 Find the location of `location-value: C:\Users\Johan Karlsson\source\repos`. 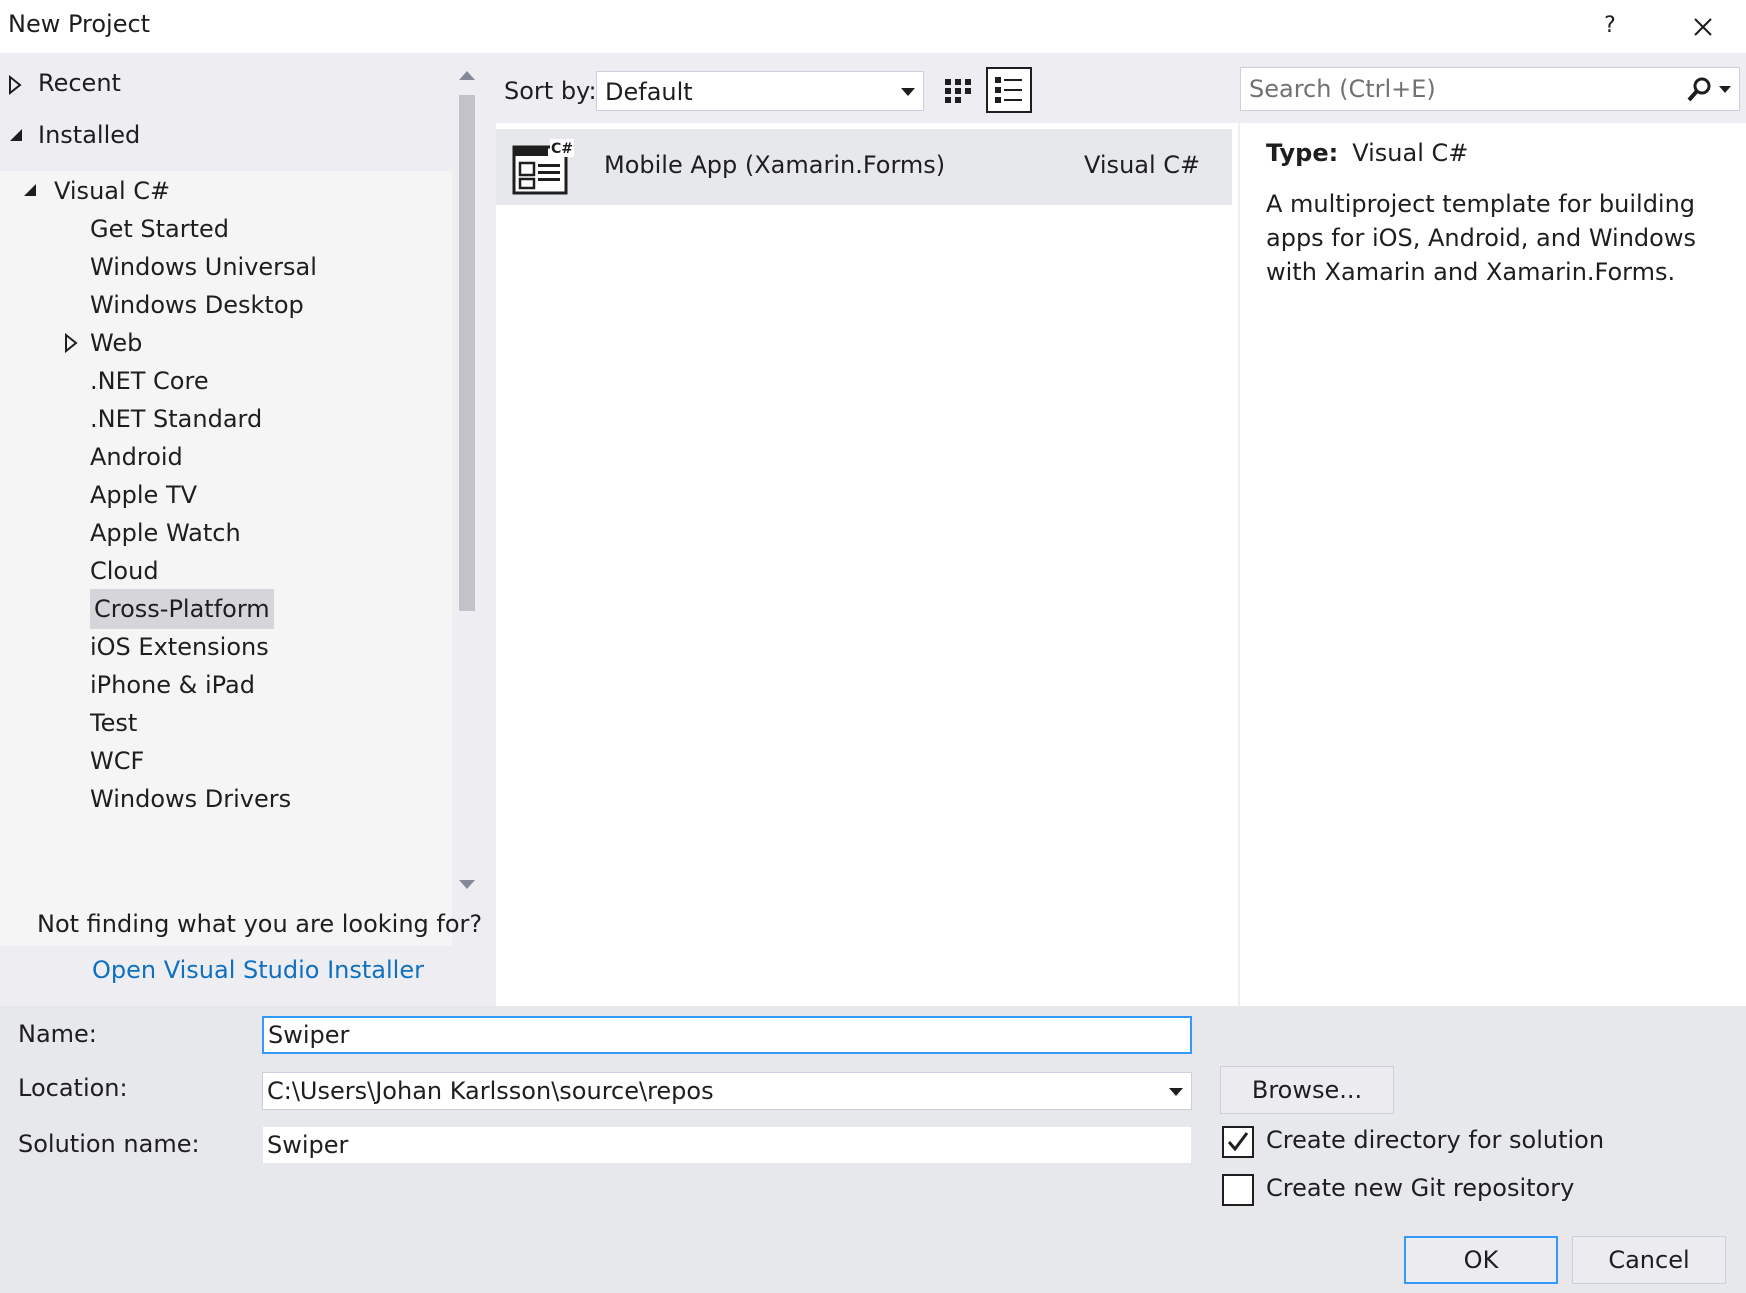

location-value: C:\Users\Johan Karlsson\source\repos is located at coordinates (490, 1091).